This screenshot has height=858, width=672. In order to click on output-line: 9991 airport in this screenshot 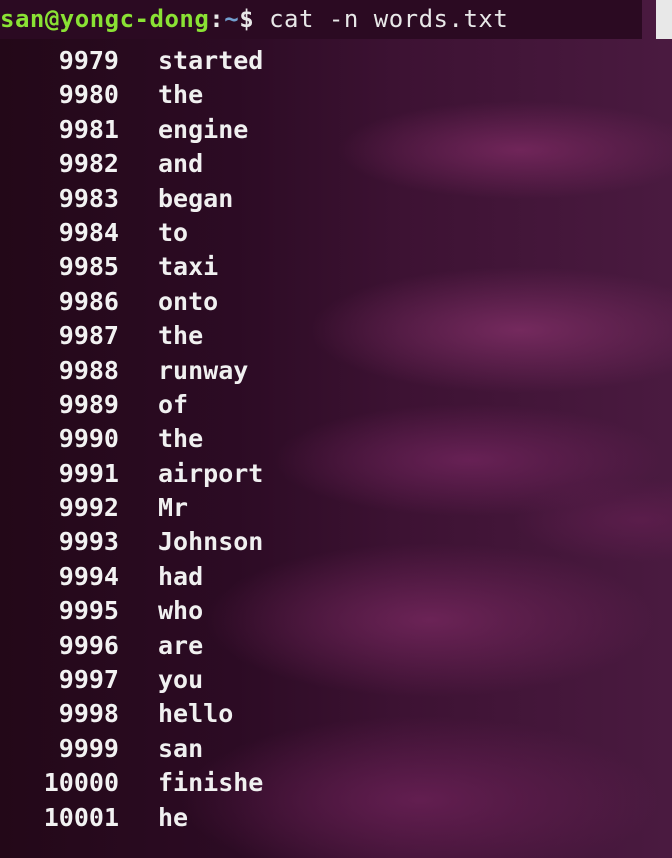, I will do `click(336, 474)`.